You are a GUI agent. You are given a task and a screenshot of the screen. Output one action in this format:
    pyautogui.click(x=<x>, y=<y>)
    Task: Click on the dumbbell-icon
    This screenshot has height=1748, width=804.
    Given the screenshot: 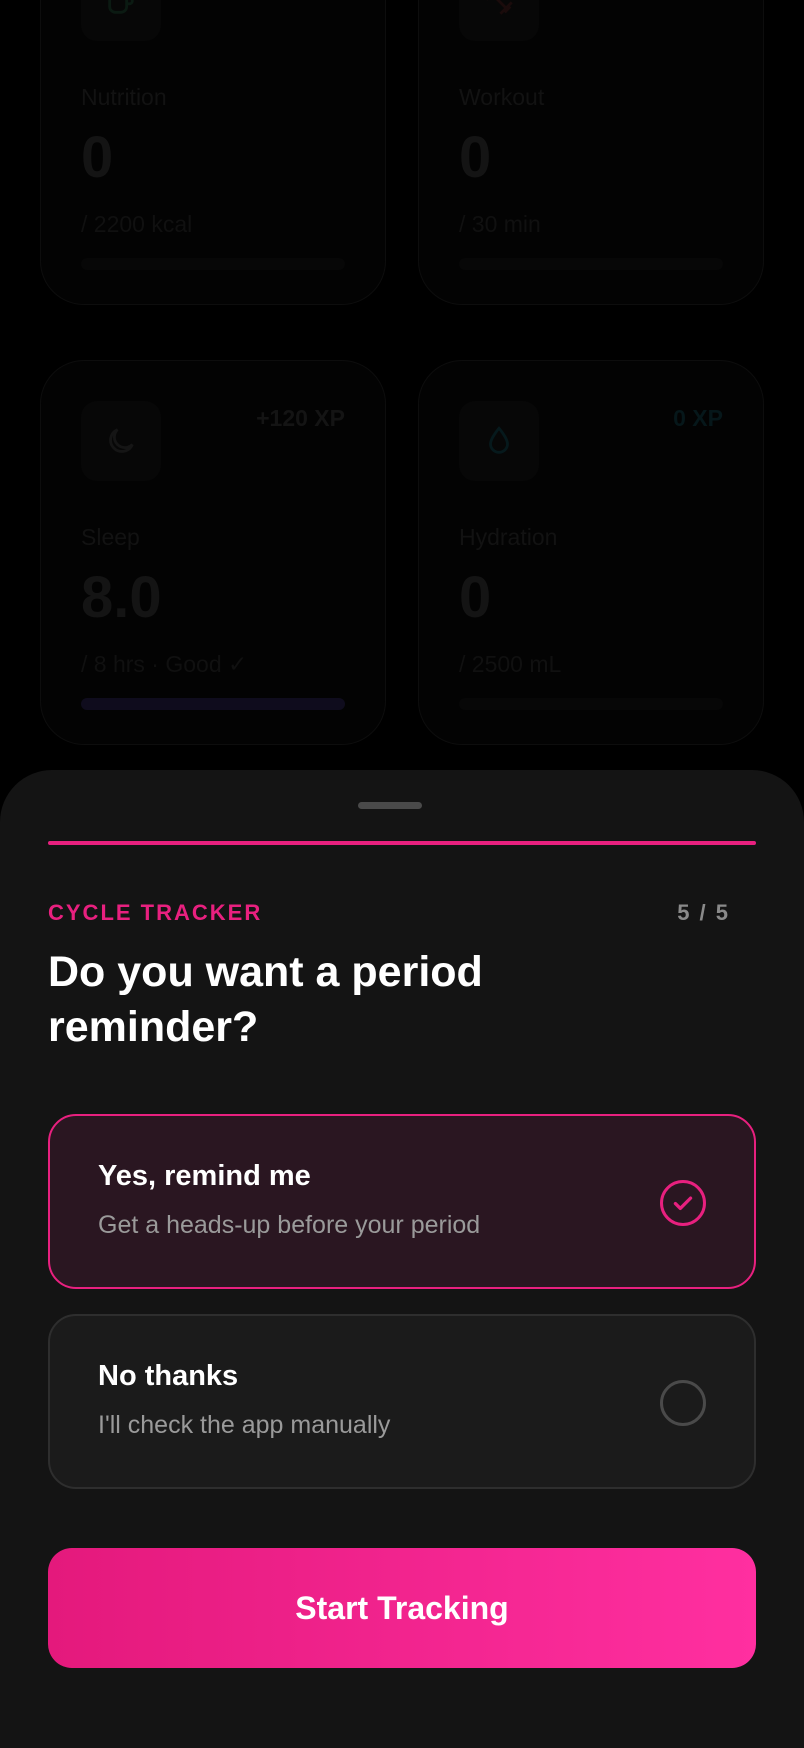 What is the action you would take?
    pyautogui.click(x=499, y=20)
    